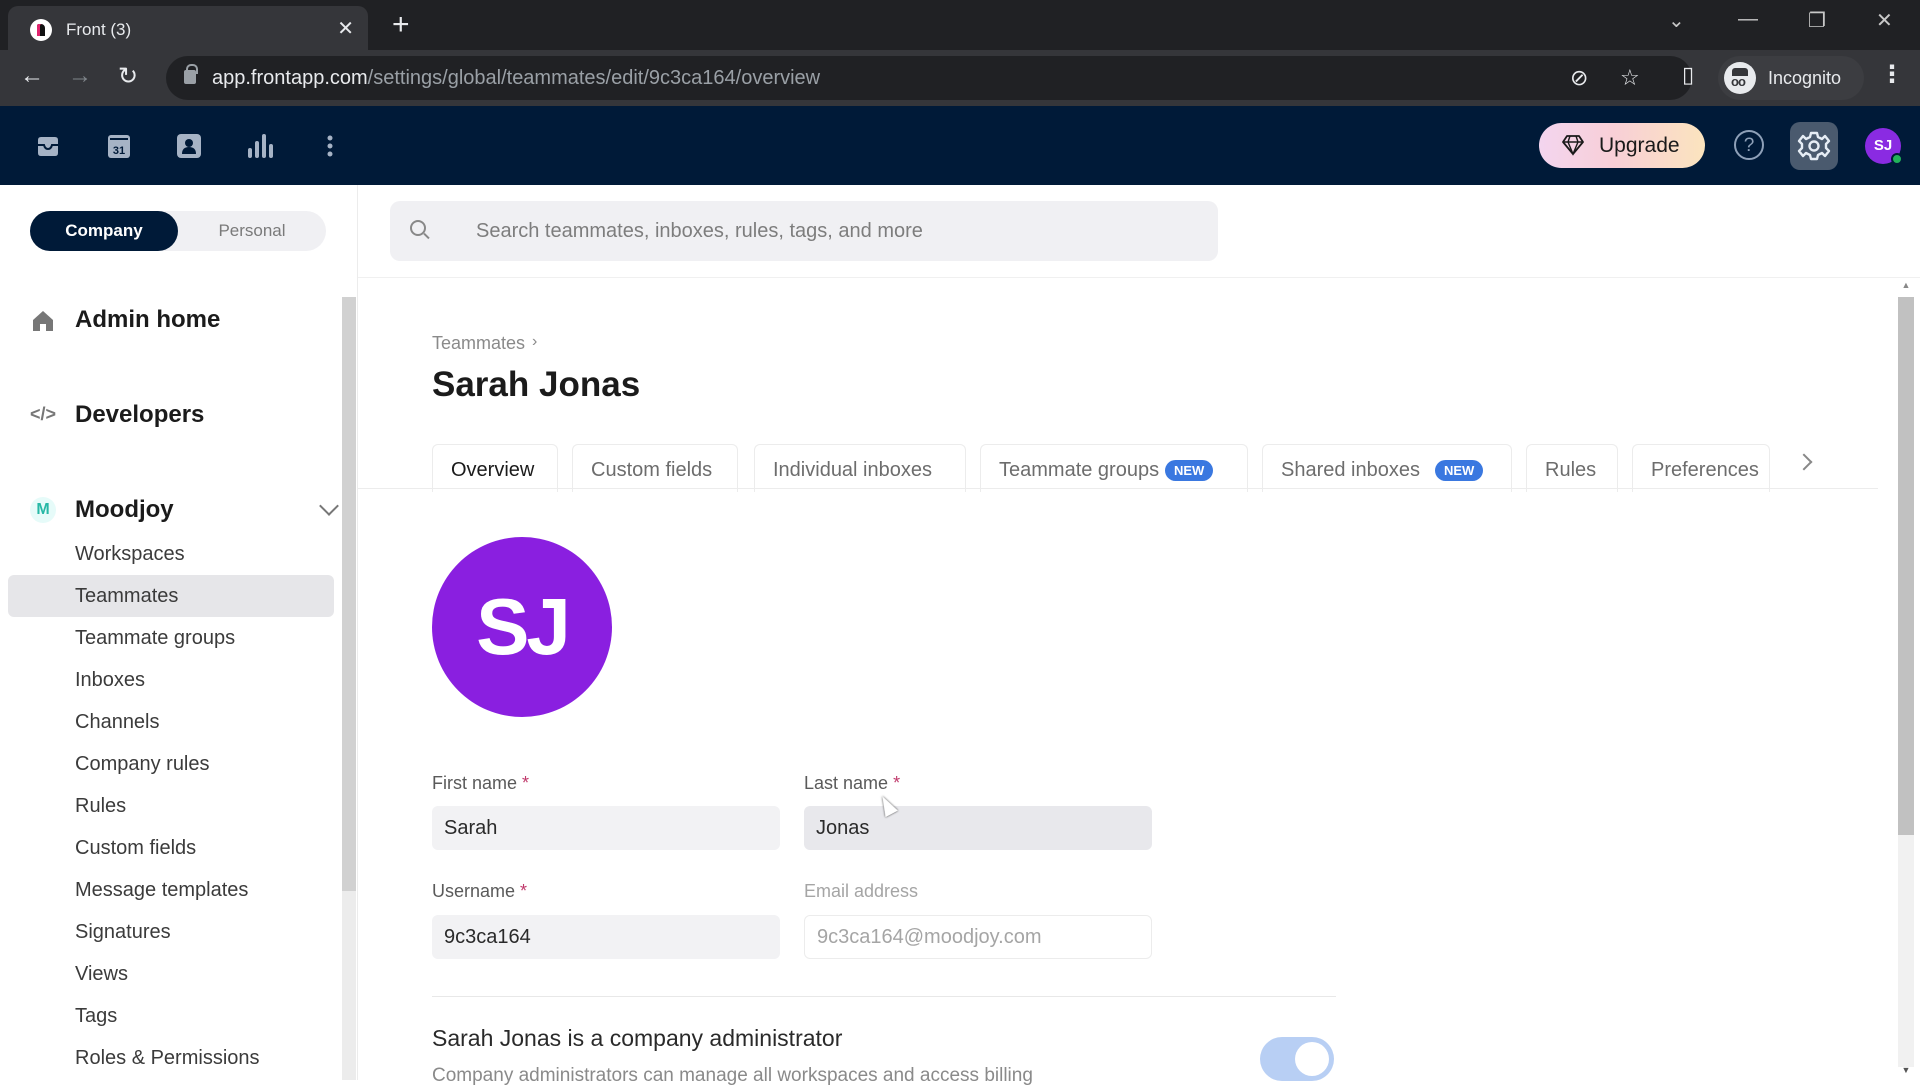  I want to click on tab-shared-inboxes: Shared inboxes NEW, so click(1387, 468).